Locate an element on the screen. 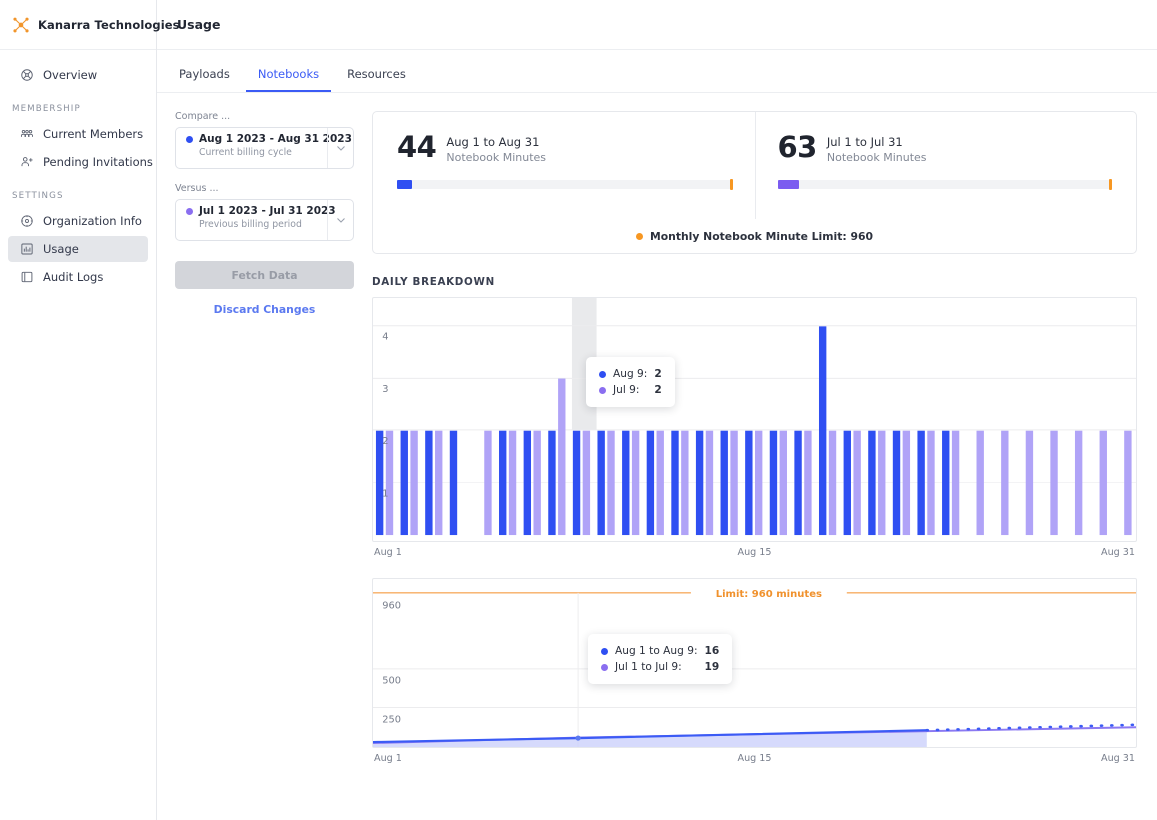  sidebar-item-organization-info: Organization Info is located at coordinates (78, 221).